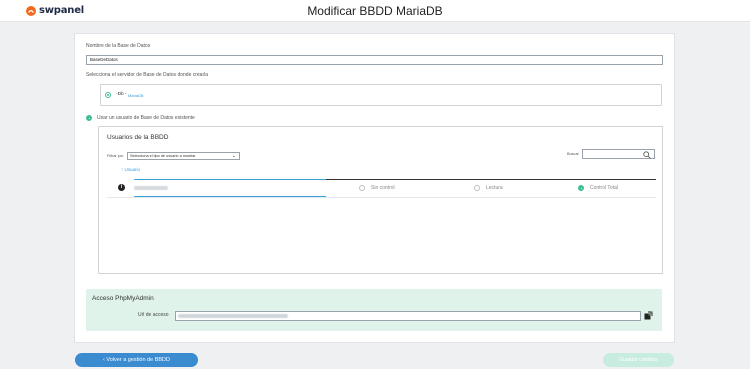 The width and height of the screenshot is (750, 369). I want to click on user-name-redacted, so click(151, 188).